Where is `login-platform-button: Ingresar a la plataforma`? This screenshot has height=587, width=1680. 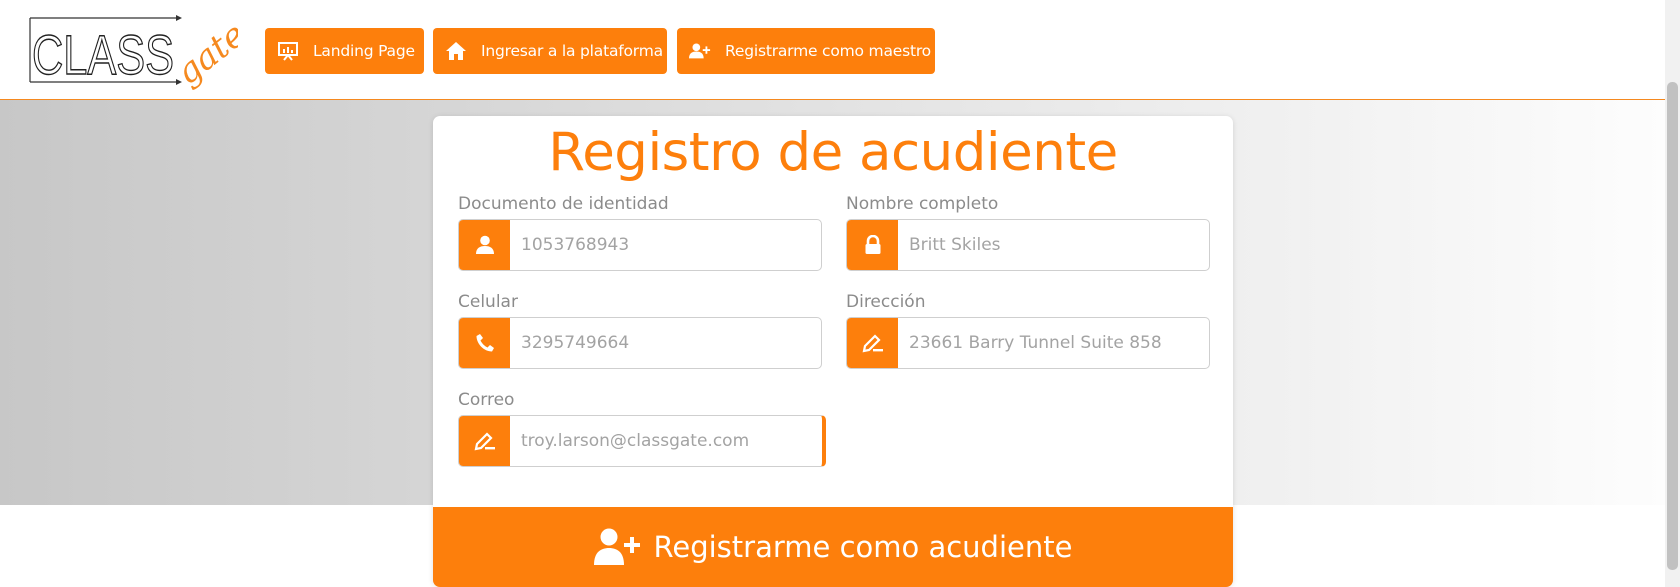
login-platform-button: Ingresar a la plataforma is located at coordinates (550, 51).